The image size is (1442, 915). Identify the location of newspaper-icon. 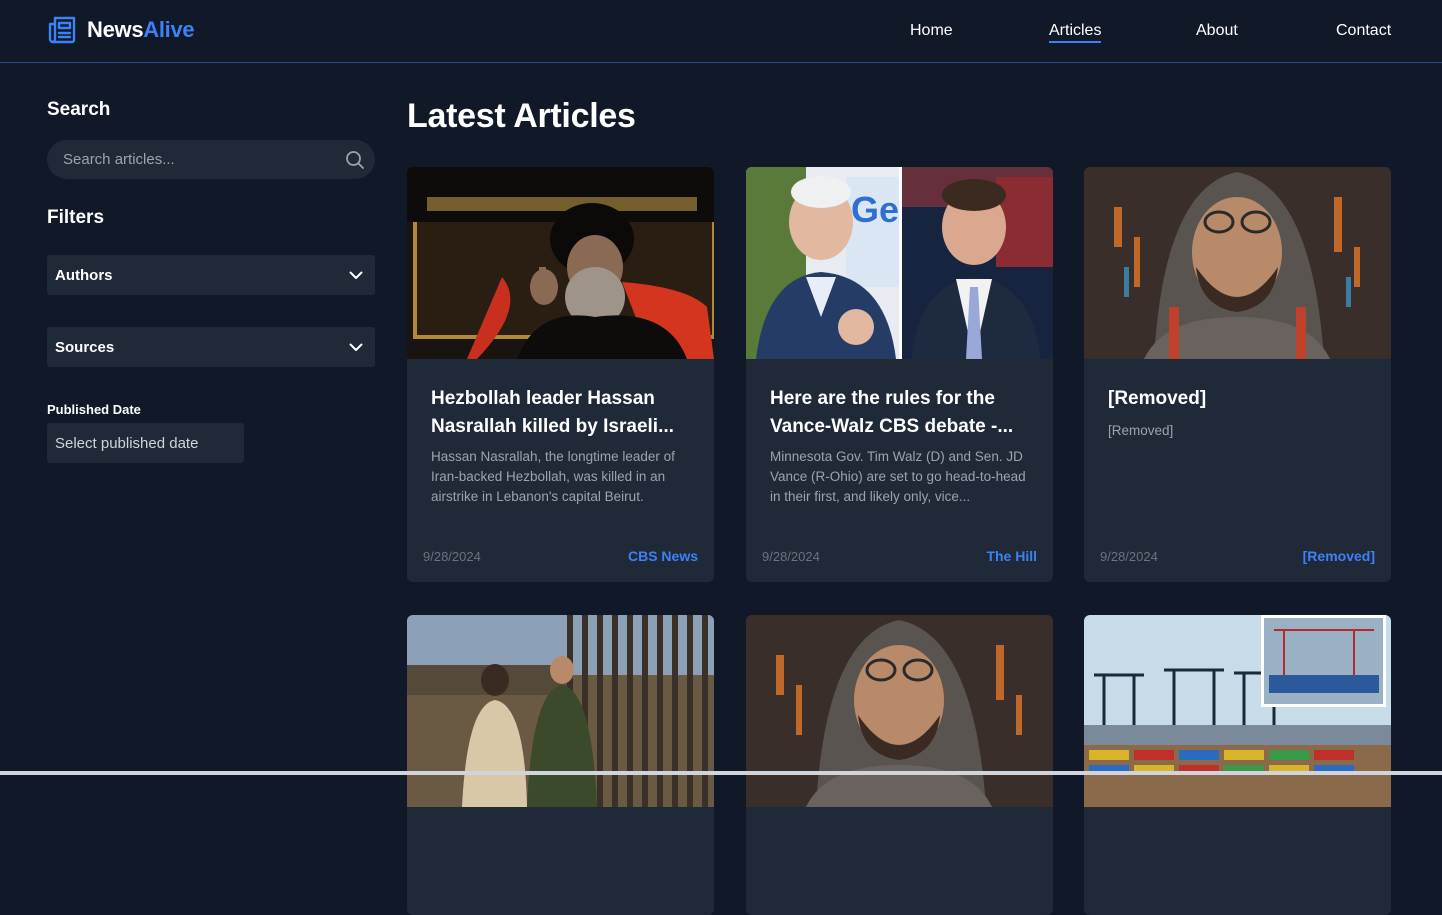
(63, 30).